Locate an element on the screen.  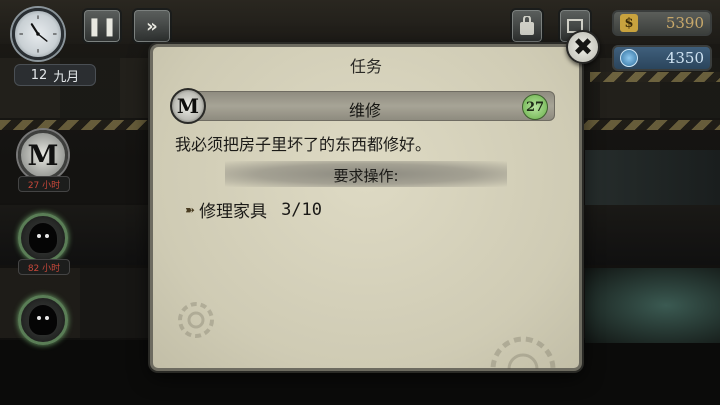
task-name: 维修 is located at coordinates (364, 110).